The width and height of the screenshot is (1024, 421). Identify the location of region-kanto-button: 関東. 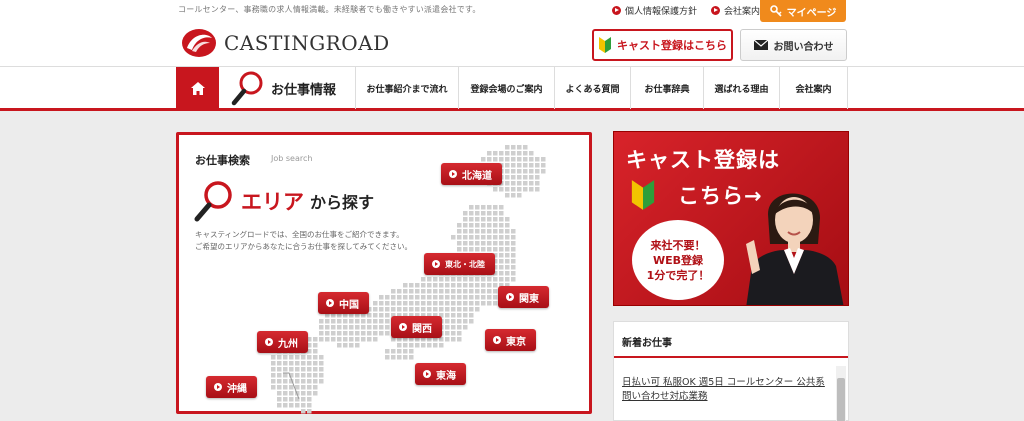
(523, 297).